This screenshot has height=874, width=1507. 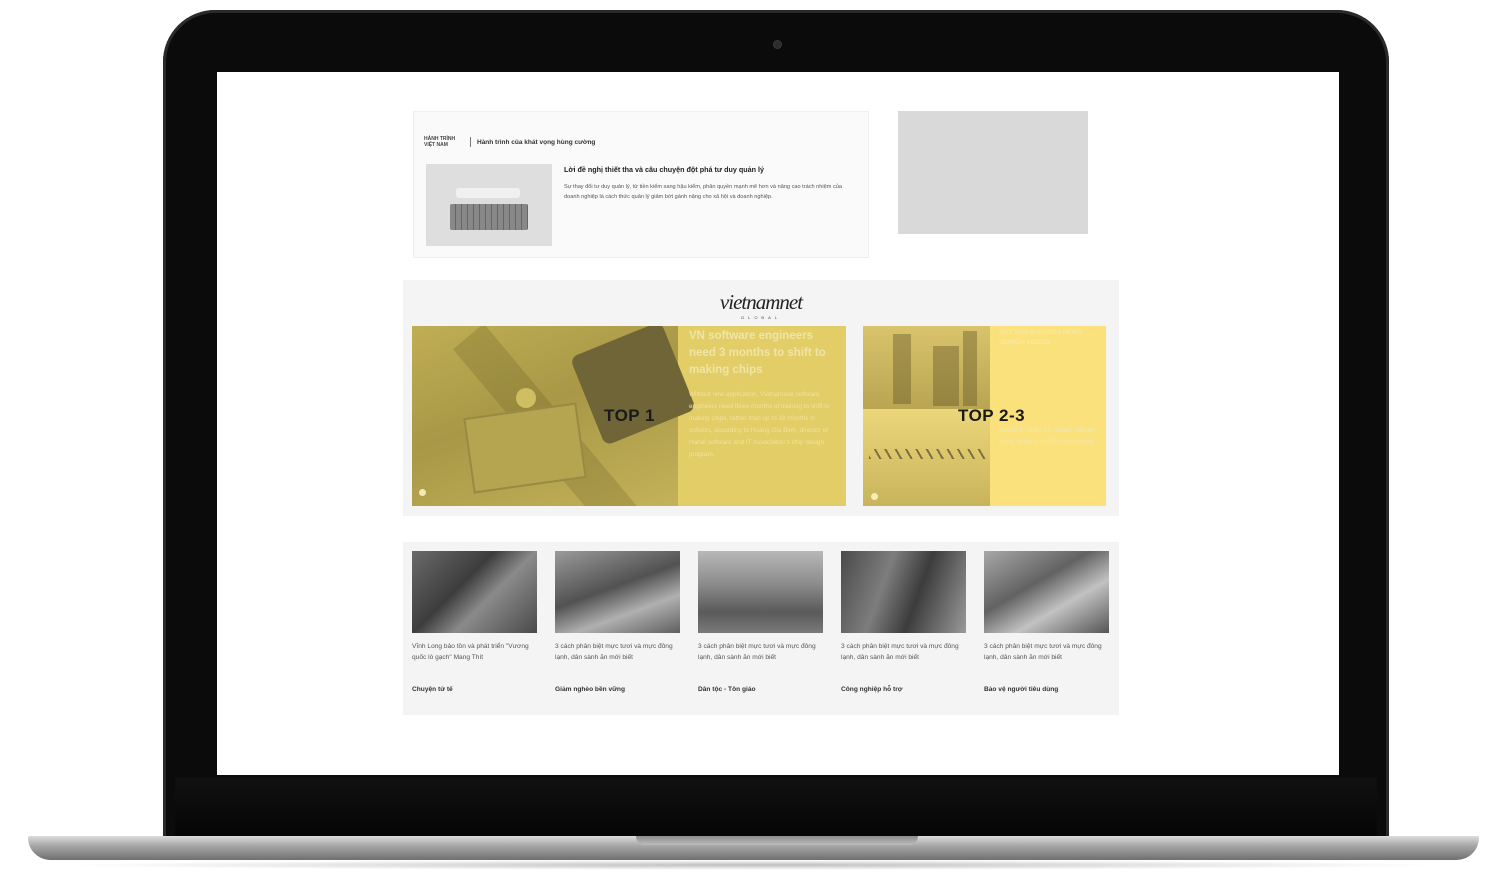 I want to click on phone-graphic, so click(x=633, y=386).